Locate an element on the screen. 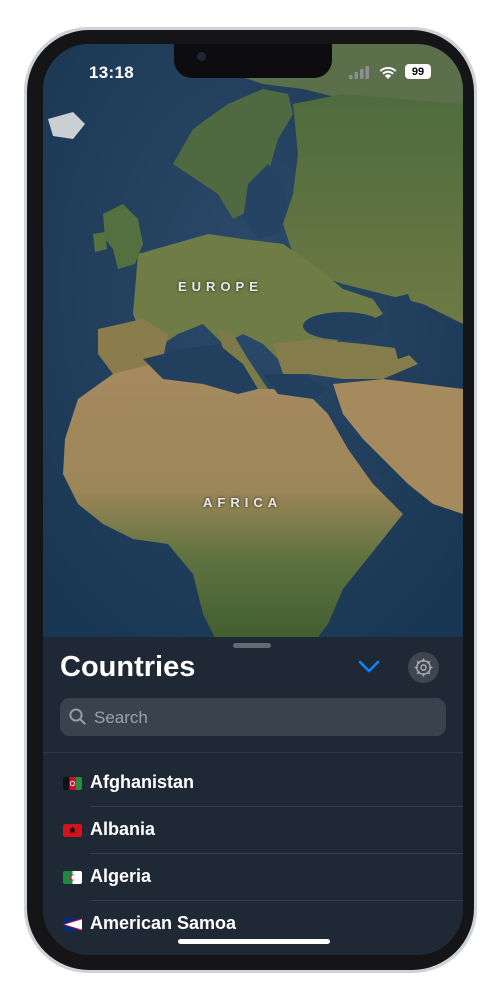  map-label-africa: AFRICA is located at coordinates (243, 502).